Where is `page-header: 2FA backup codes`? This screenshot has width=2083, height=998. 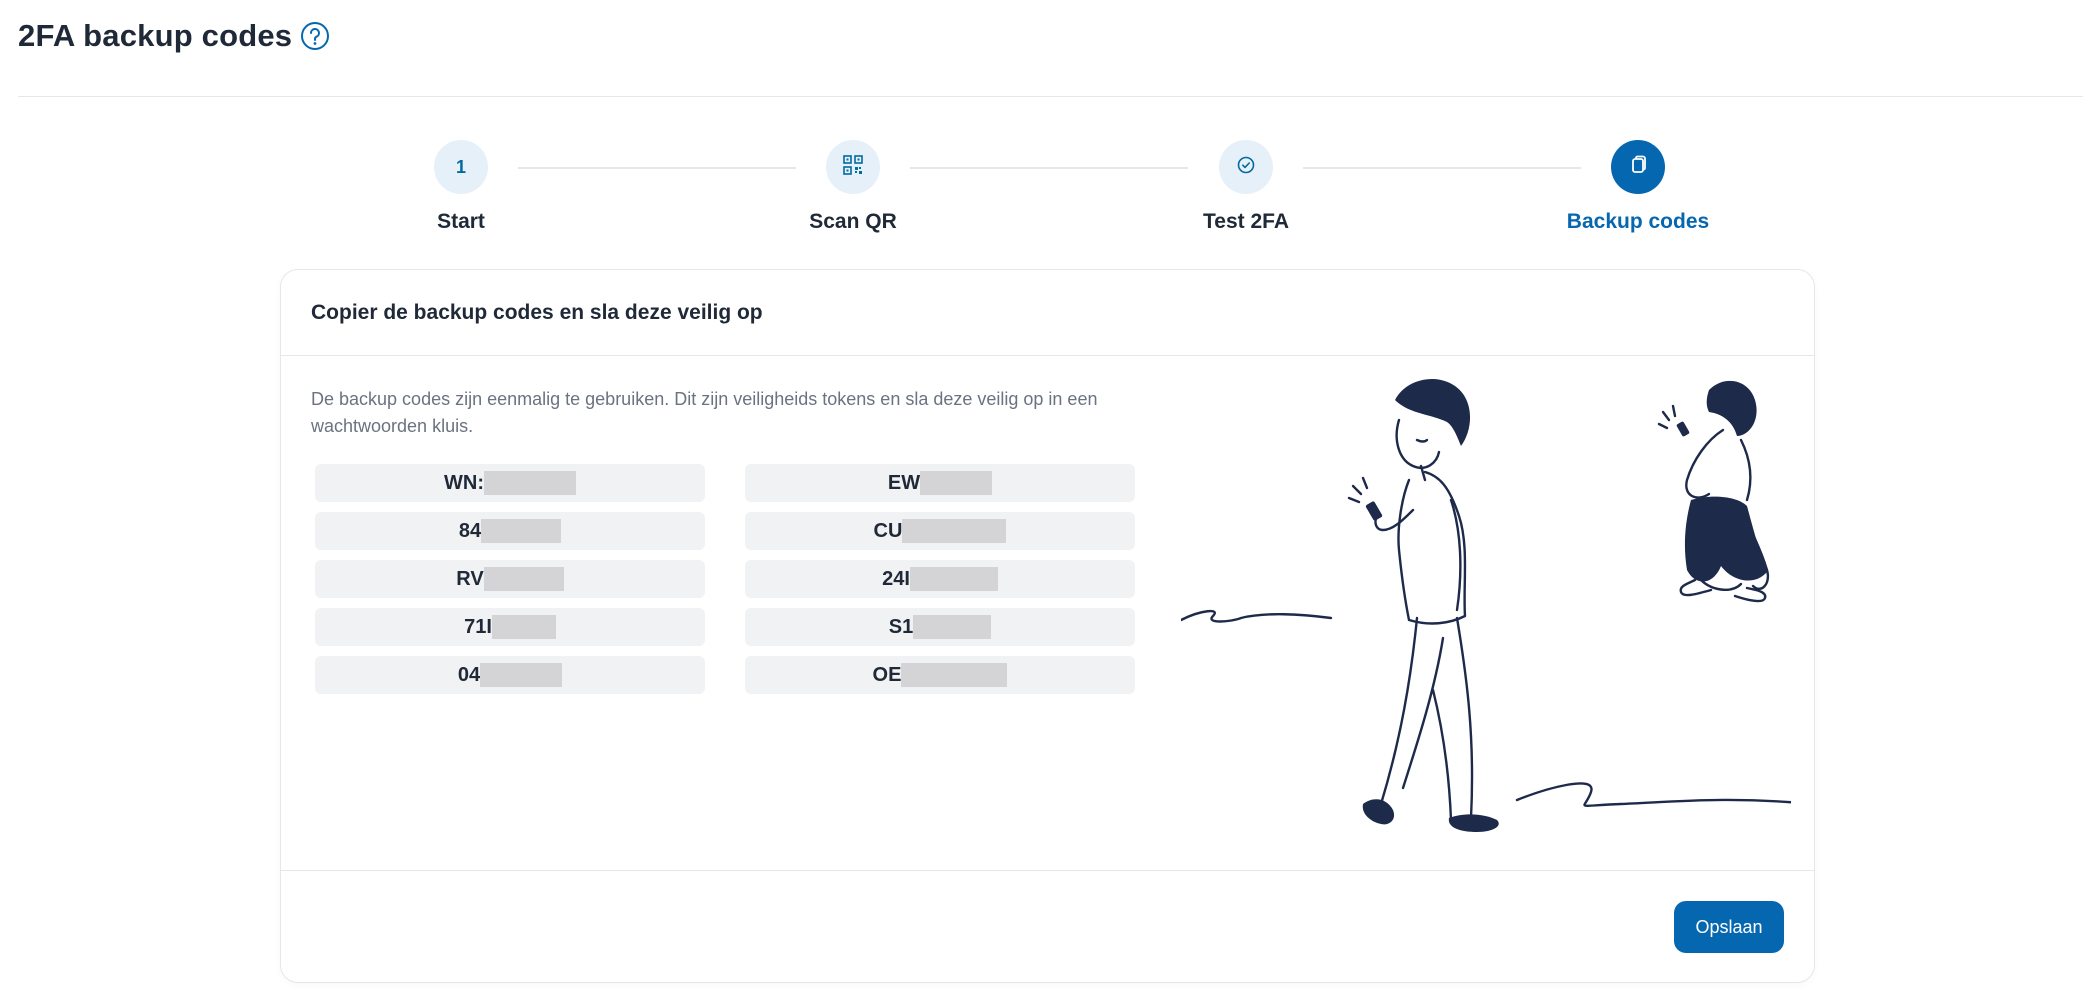 page-header: 2FA backup codes is located at coordinates (174, 36).